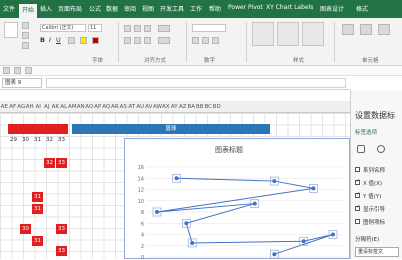 Image resolution: width=402 pixels, height=260 pixels. I want to click on border-icon, so click(71, 40).